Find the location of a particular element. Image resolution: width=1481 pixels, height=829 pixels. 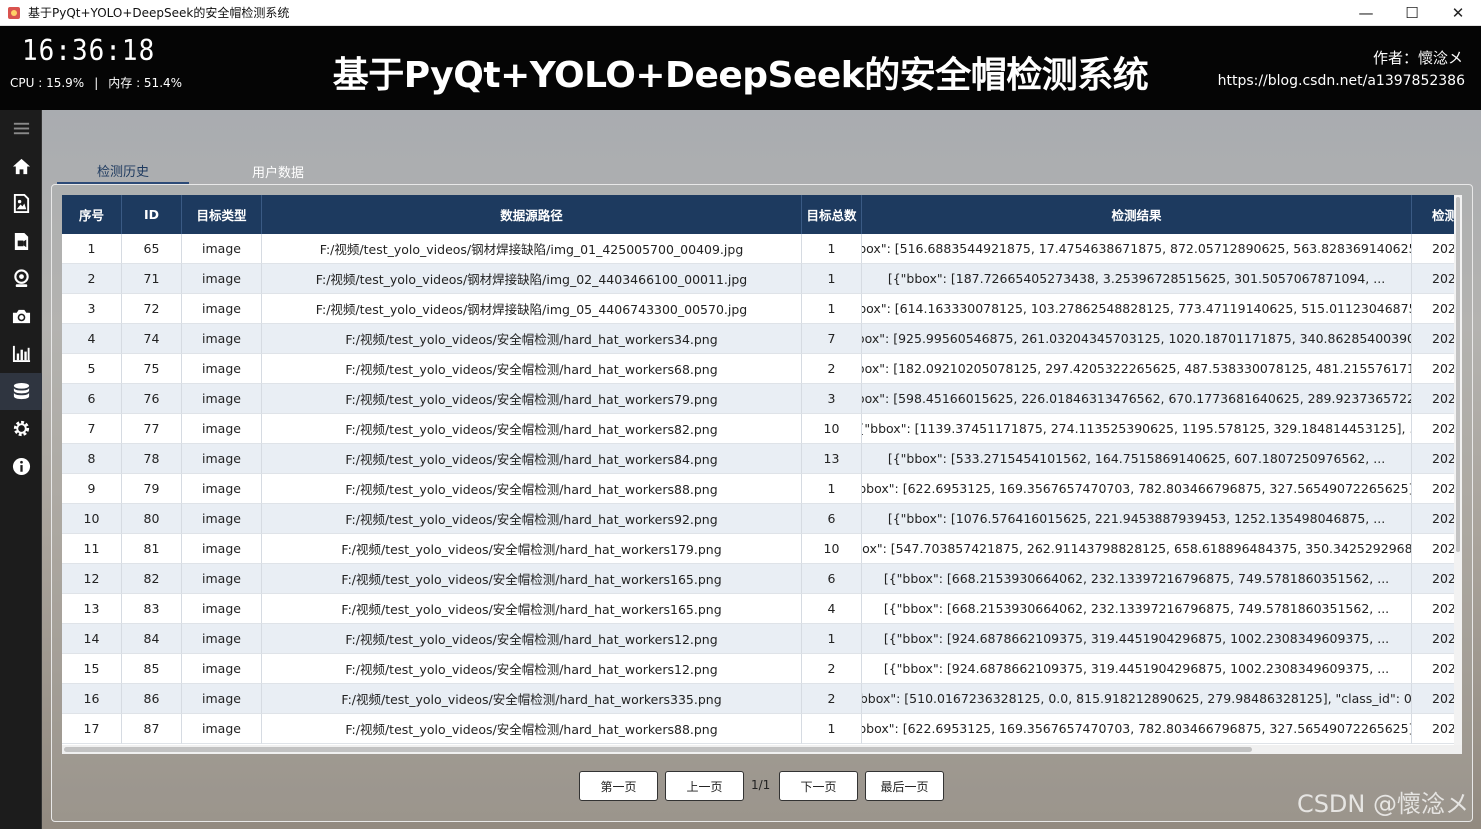

cell-id: 79 is located at coordinates (152, 489).